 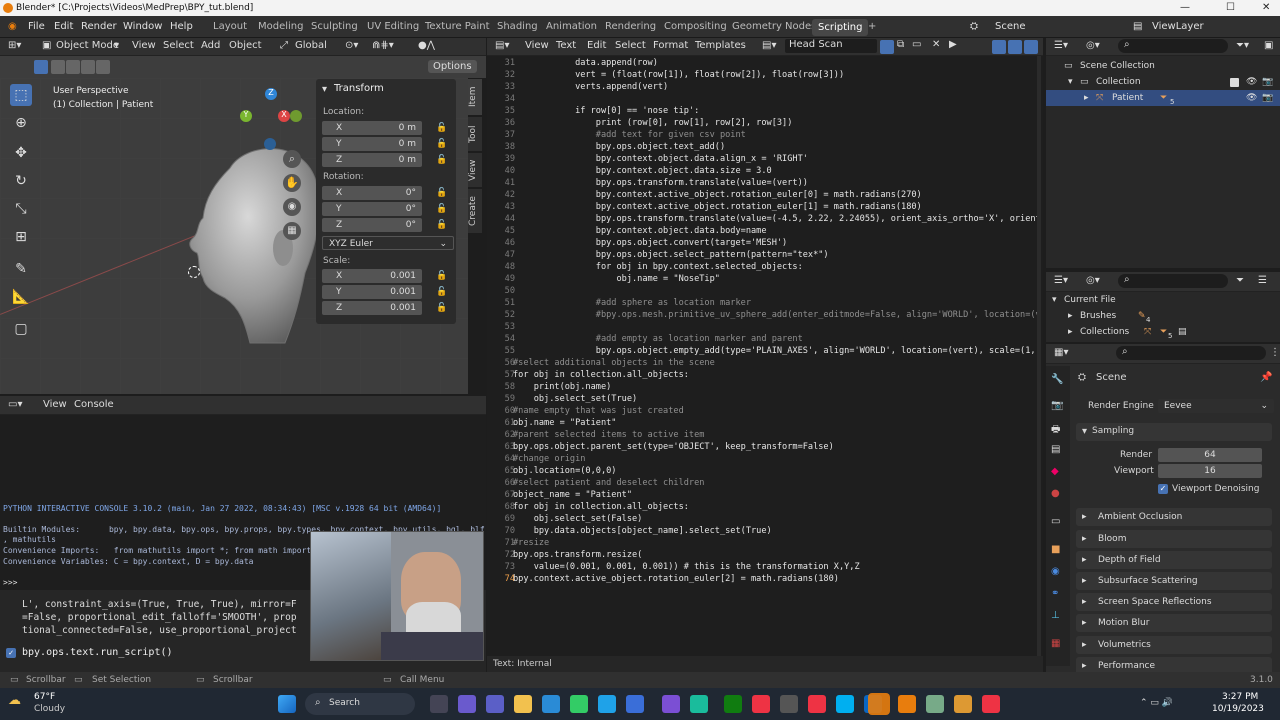 I want to click on filter-icon: ⏷▾, so click(x=1242, y=45).